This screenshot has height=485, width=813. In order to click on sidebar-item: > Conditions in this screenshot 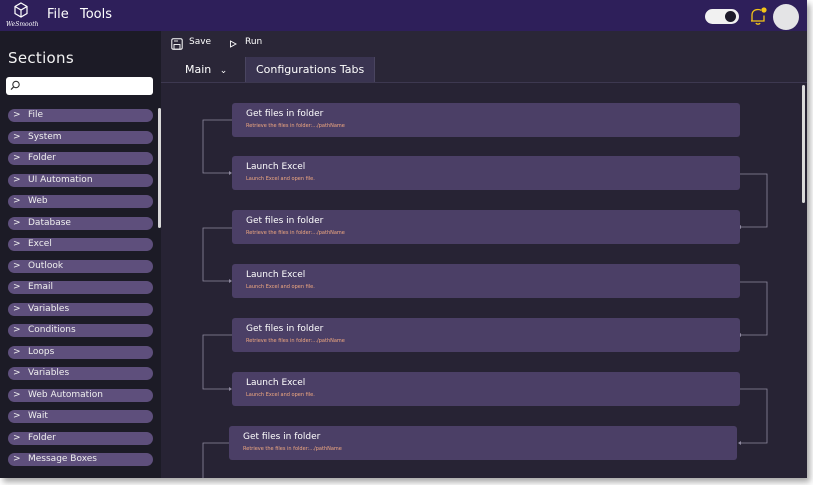, I will do `click(80, 330)`.